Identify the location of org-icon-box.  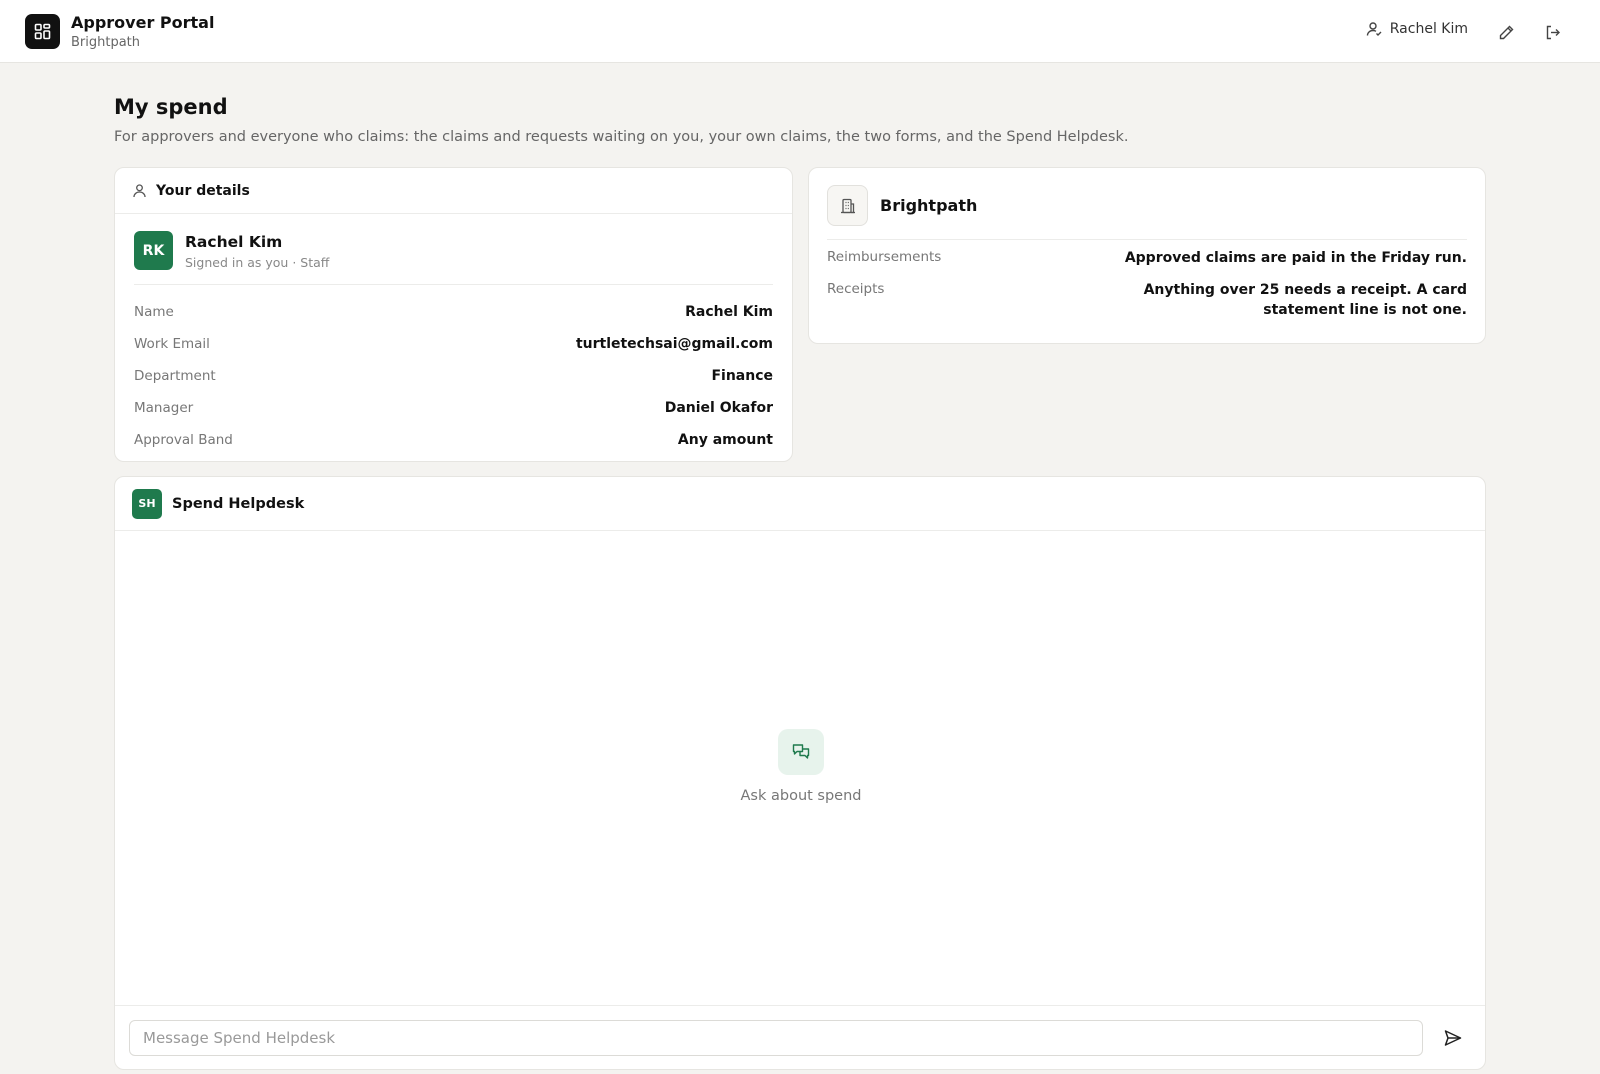
(847, 205).